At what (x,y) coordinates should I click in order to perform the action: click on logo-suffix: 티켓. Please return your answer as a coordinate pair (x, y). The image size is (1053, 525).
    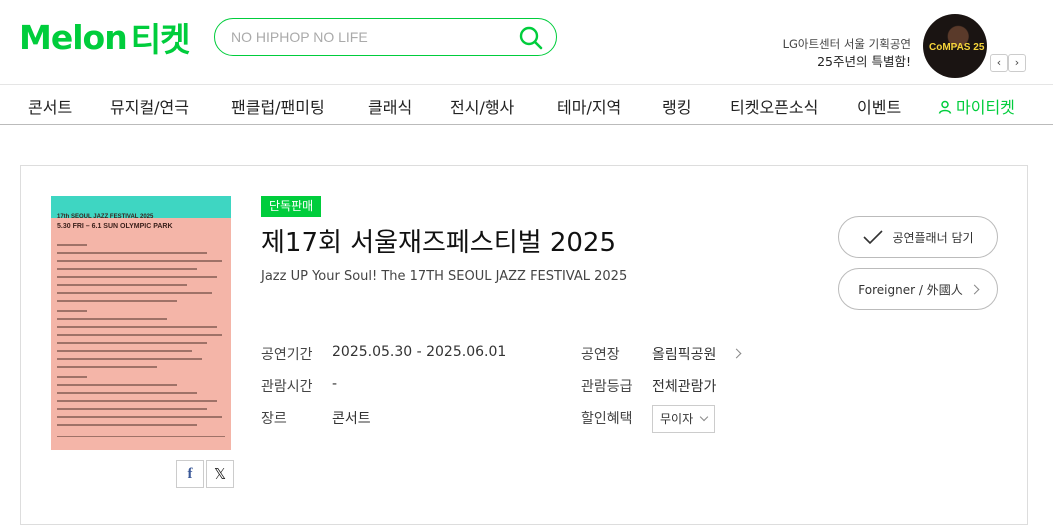
    Looking at the image, I should click on (160, 39).